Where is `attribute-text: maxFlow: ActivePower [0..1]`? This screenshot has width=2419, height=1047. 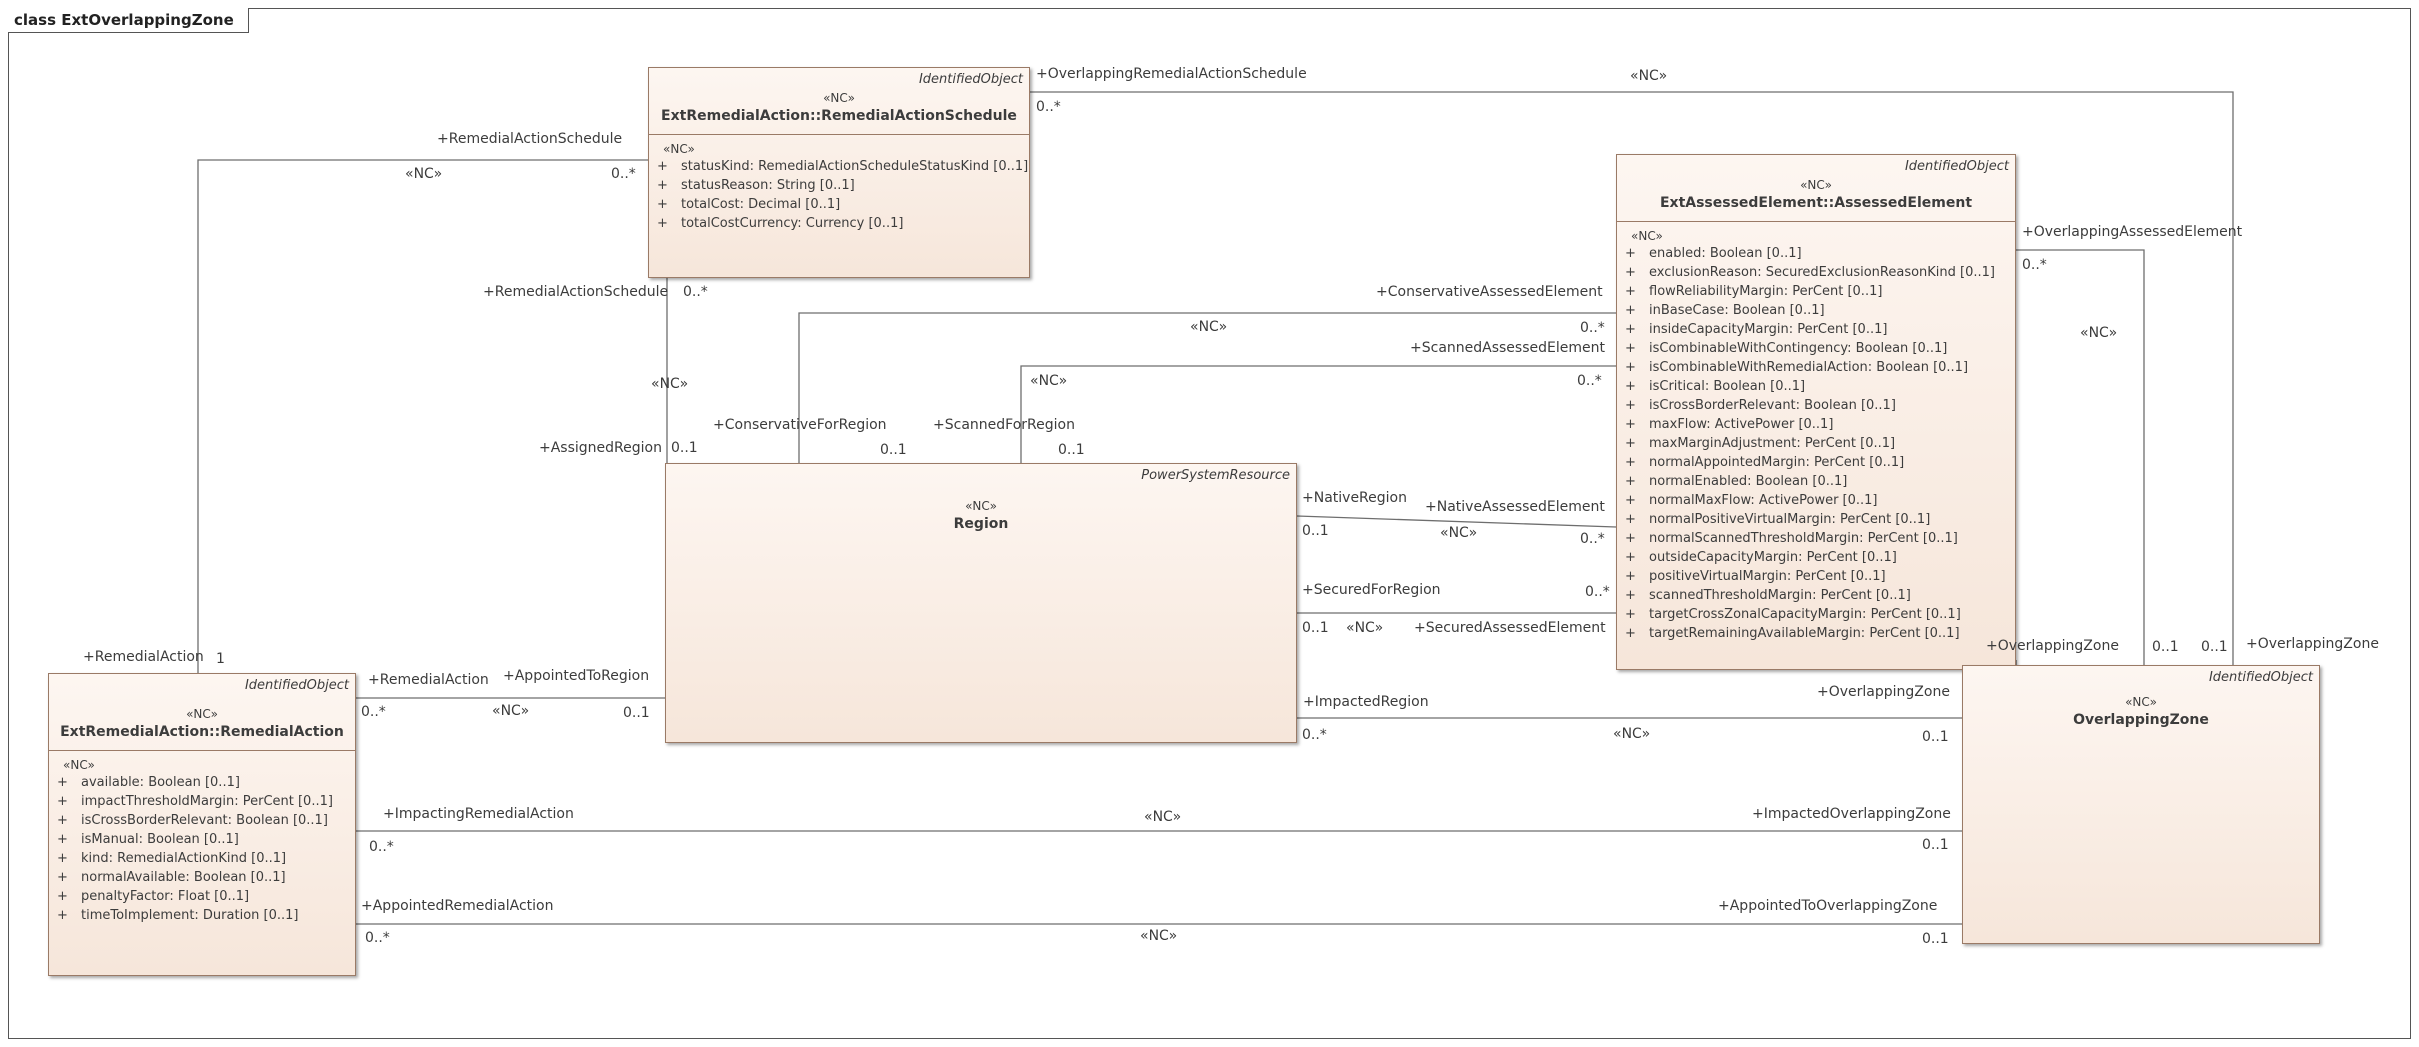
attribute-text: maxFlow: ActivePower [0..1] is located at coordinates (1741, 424).